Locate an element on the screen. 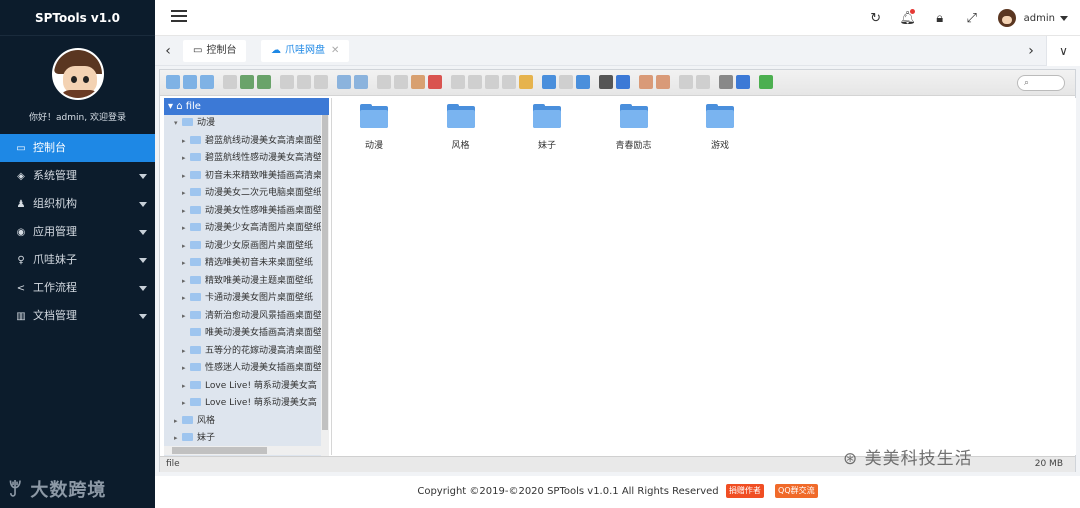 This screenshot has height=508, width=1080. info-icon is located at coordinates (623, 82).